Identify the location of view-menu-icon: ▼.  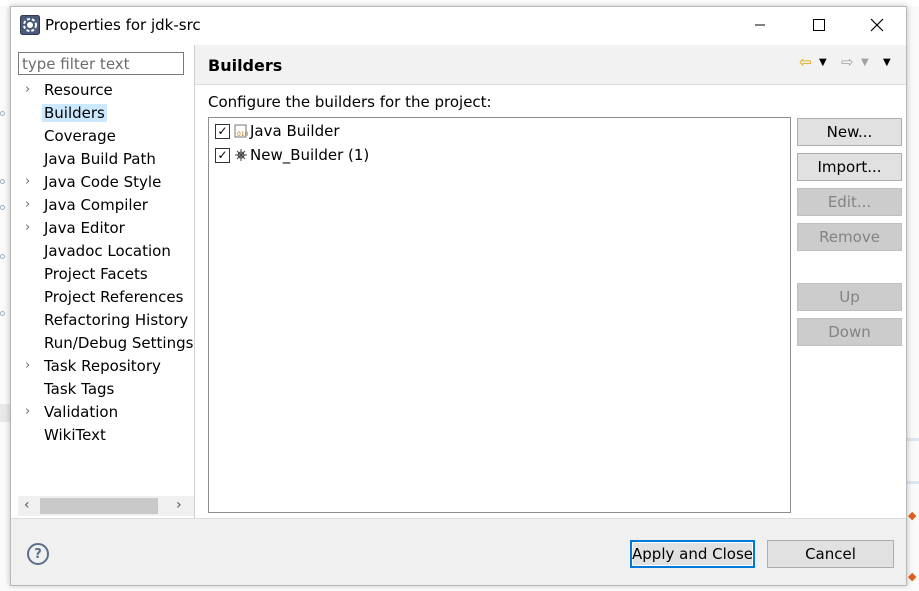
(887, 62).